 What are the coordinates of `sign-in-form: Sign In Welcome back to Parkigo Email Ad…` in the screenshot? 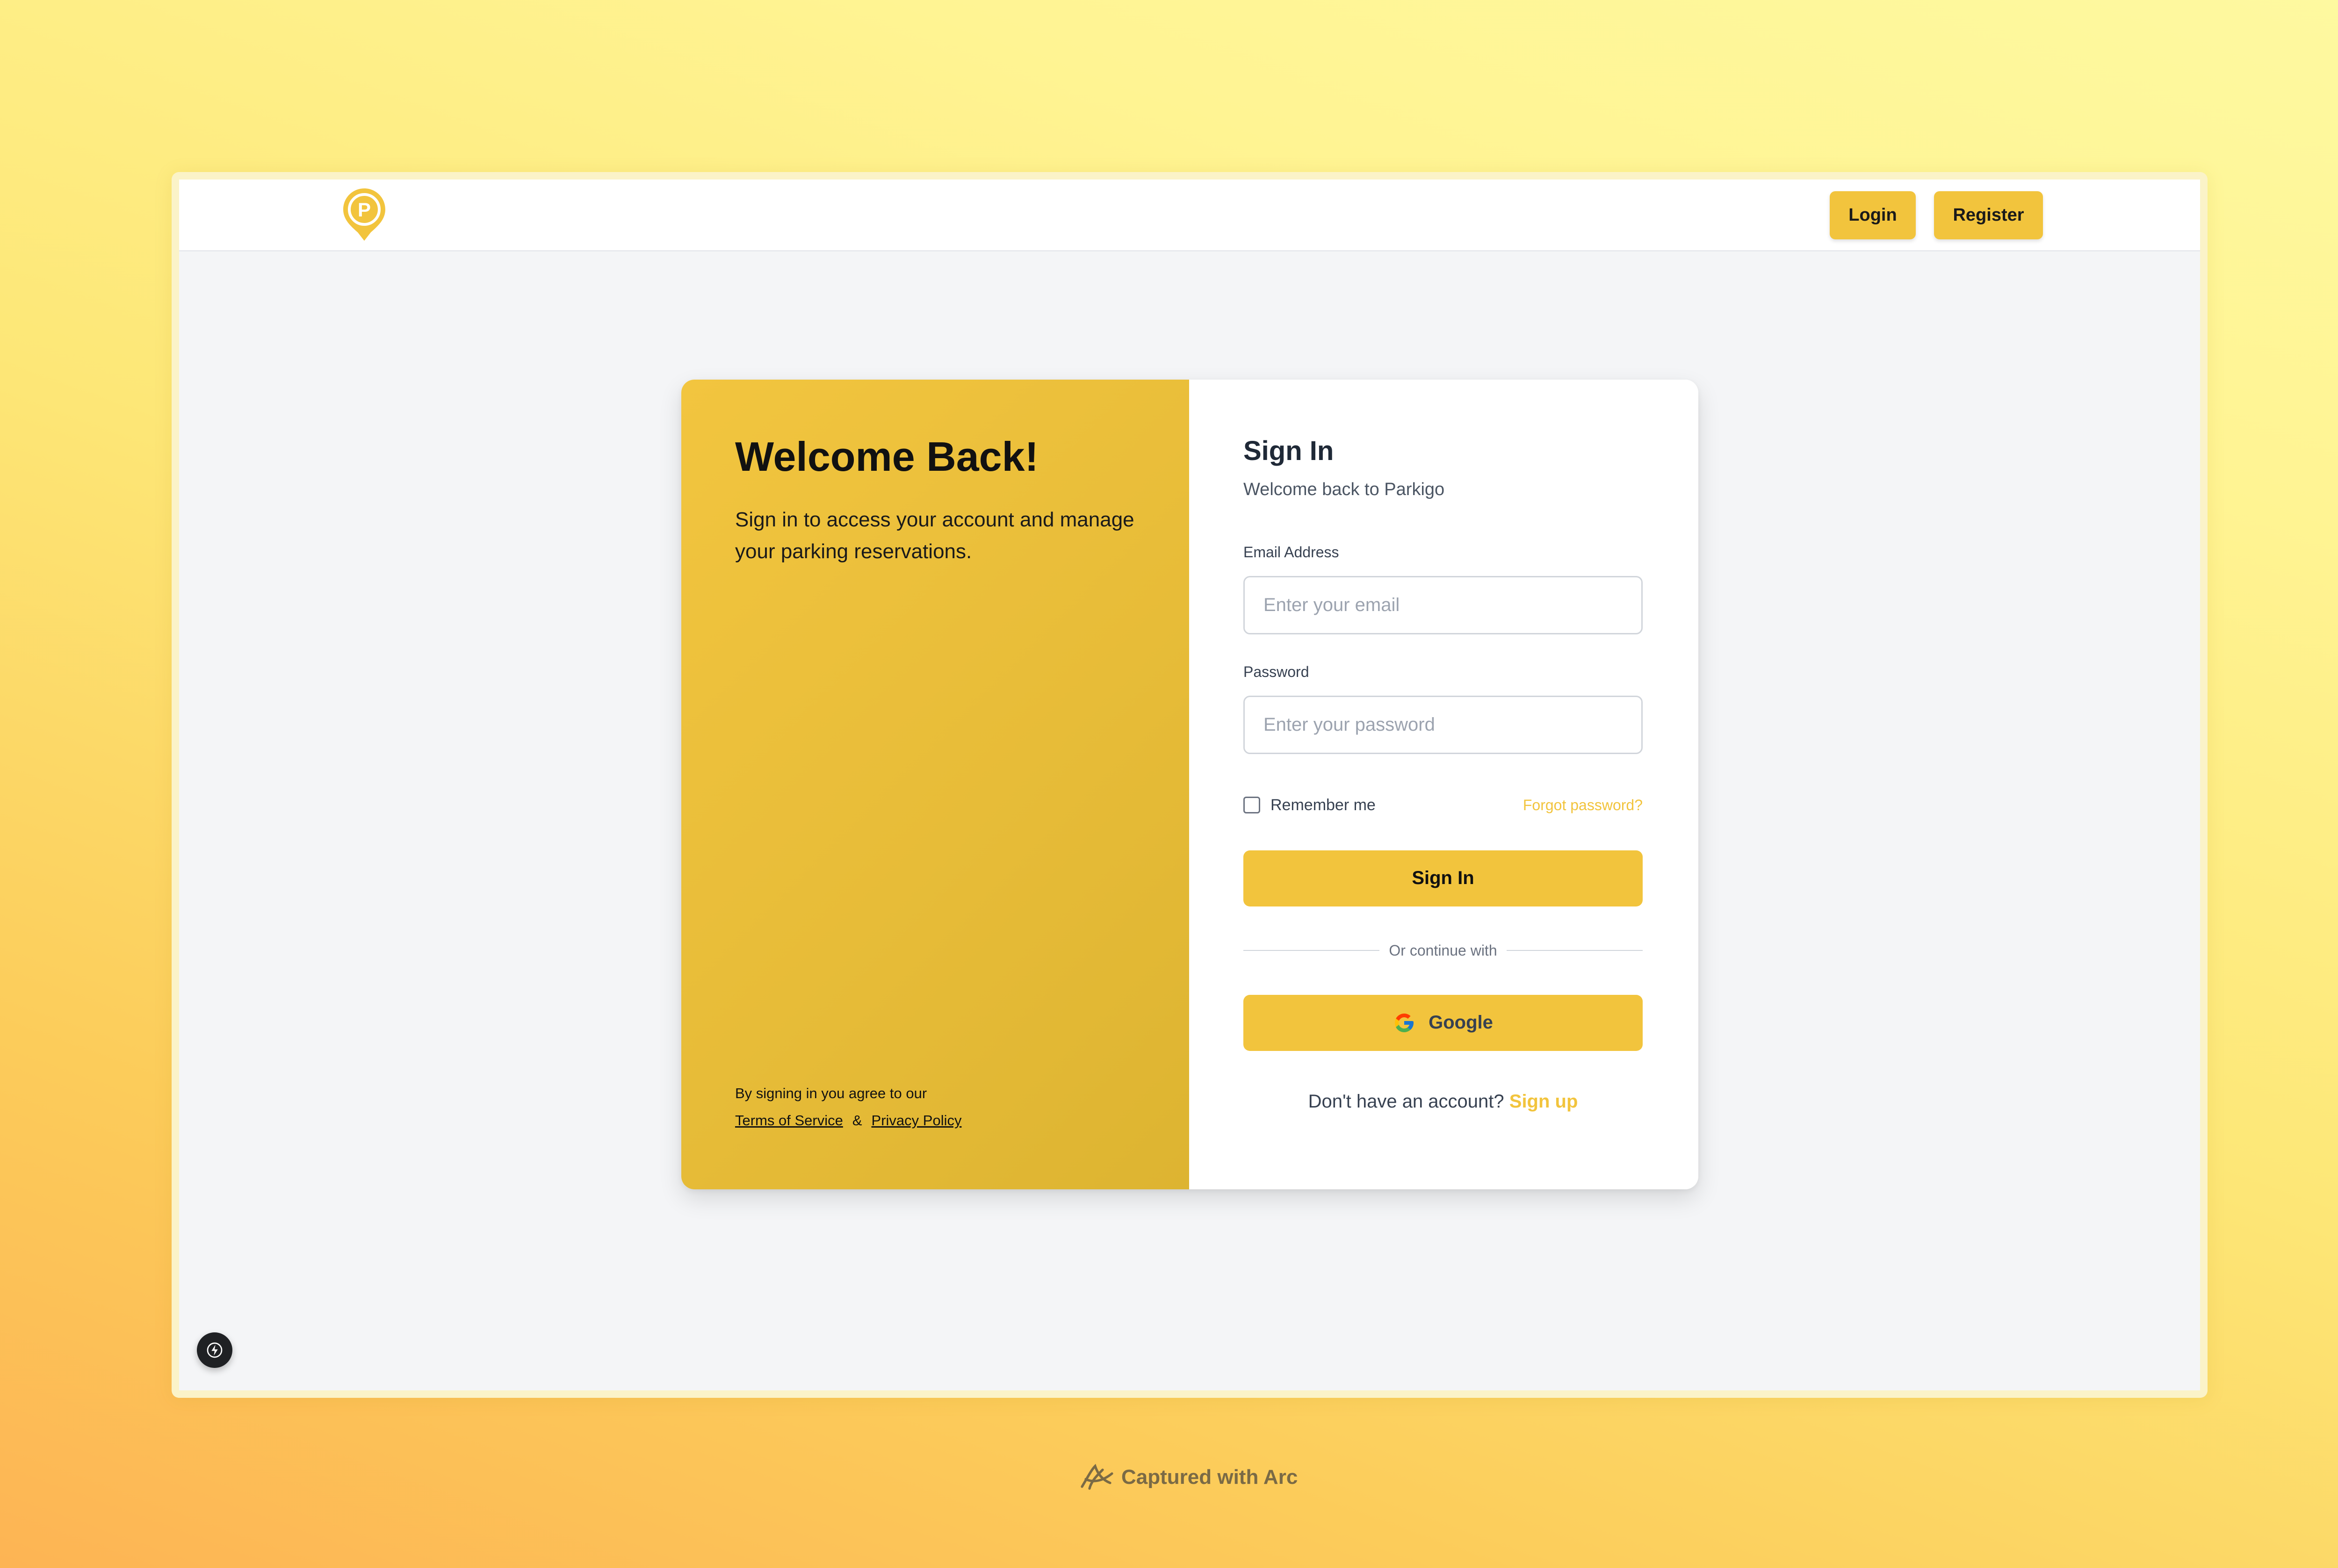 It's located at (1444, 784).